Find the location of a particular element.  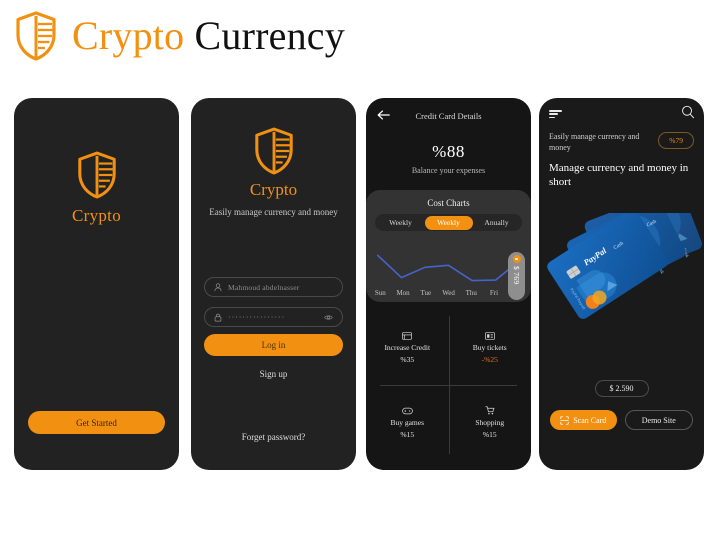

wallet-heading: Manage currency and money in short is located at coordinates (619, 174).